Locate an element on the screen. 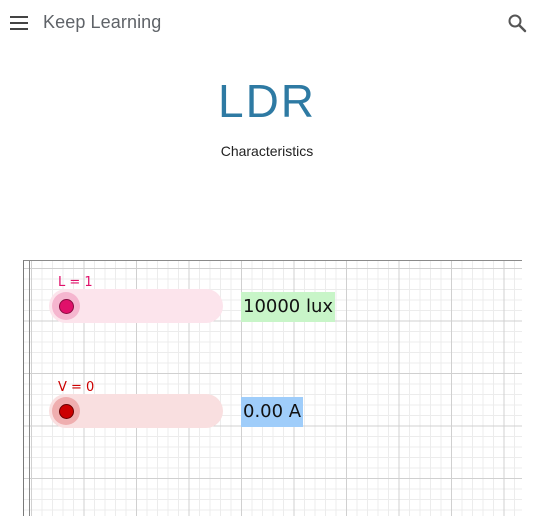 The height and width of the screenshot is (516, 534). search-button is located at coordinates (517, 23).